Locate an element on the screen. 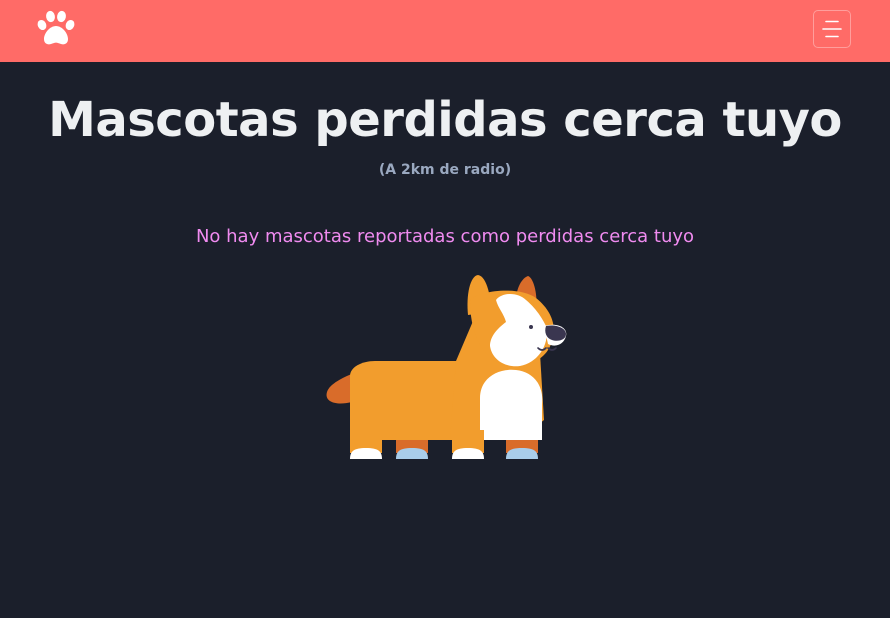 This screenshot has width=890, height=618. paw-icon is located at coordinates (56, 27).